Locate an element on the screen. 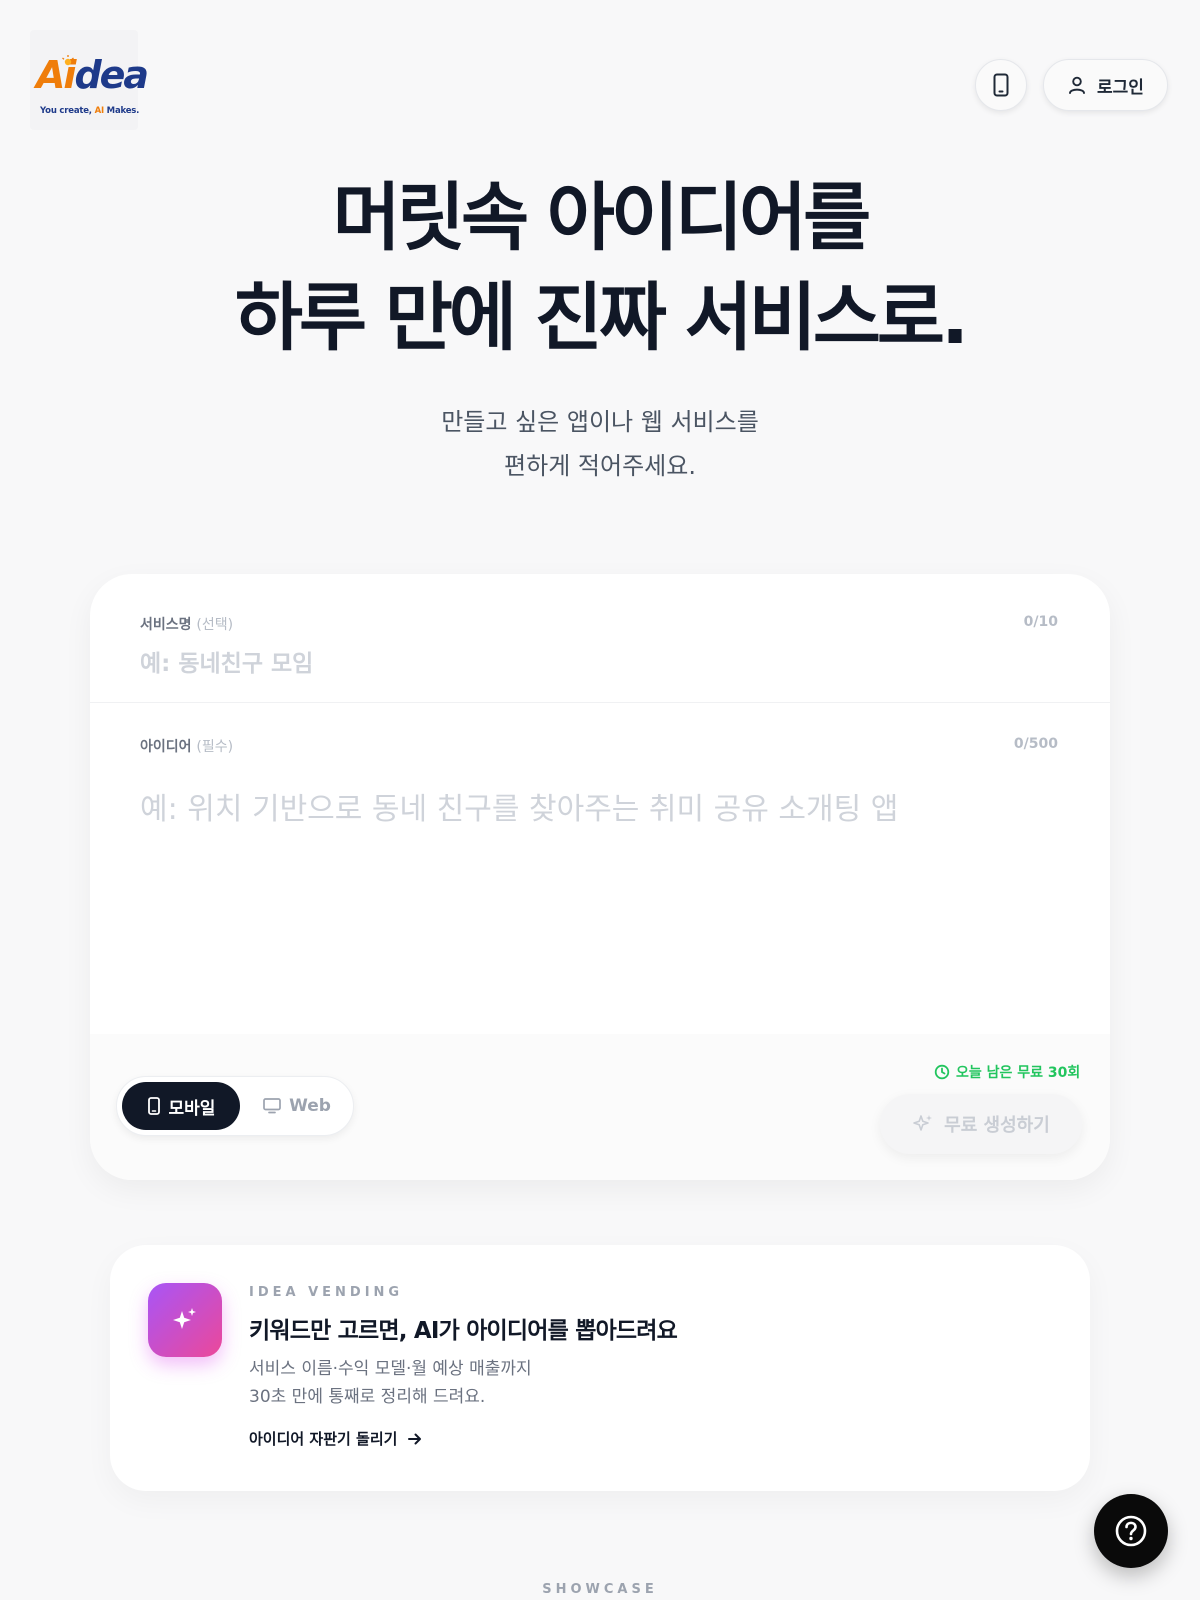 This screenshot has height=1600, width=1200. monitor-icon is located at coordinates (272, 1106).